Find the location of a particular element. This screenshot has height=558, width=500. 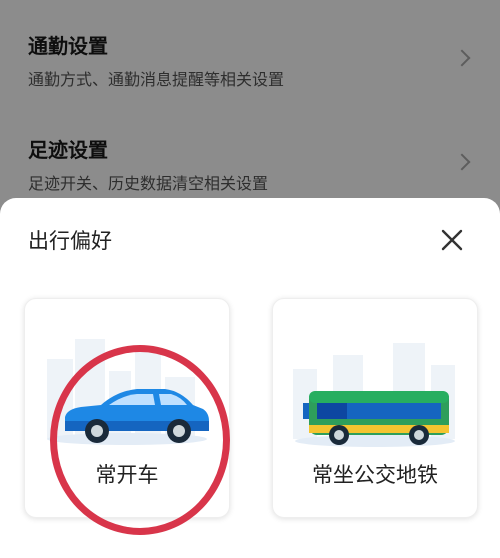

car-icon is located at coordinates (128, 392).